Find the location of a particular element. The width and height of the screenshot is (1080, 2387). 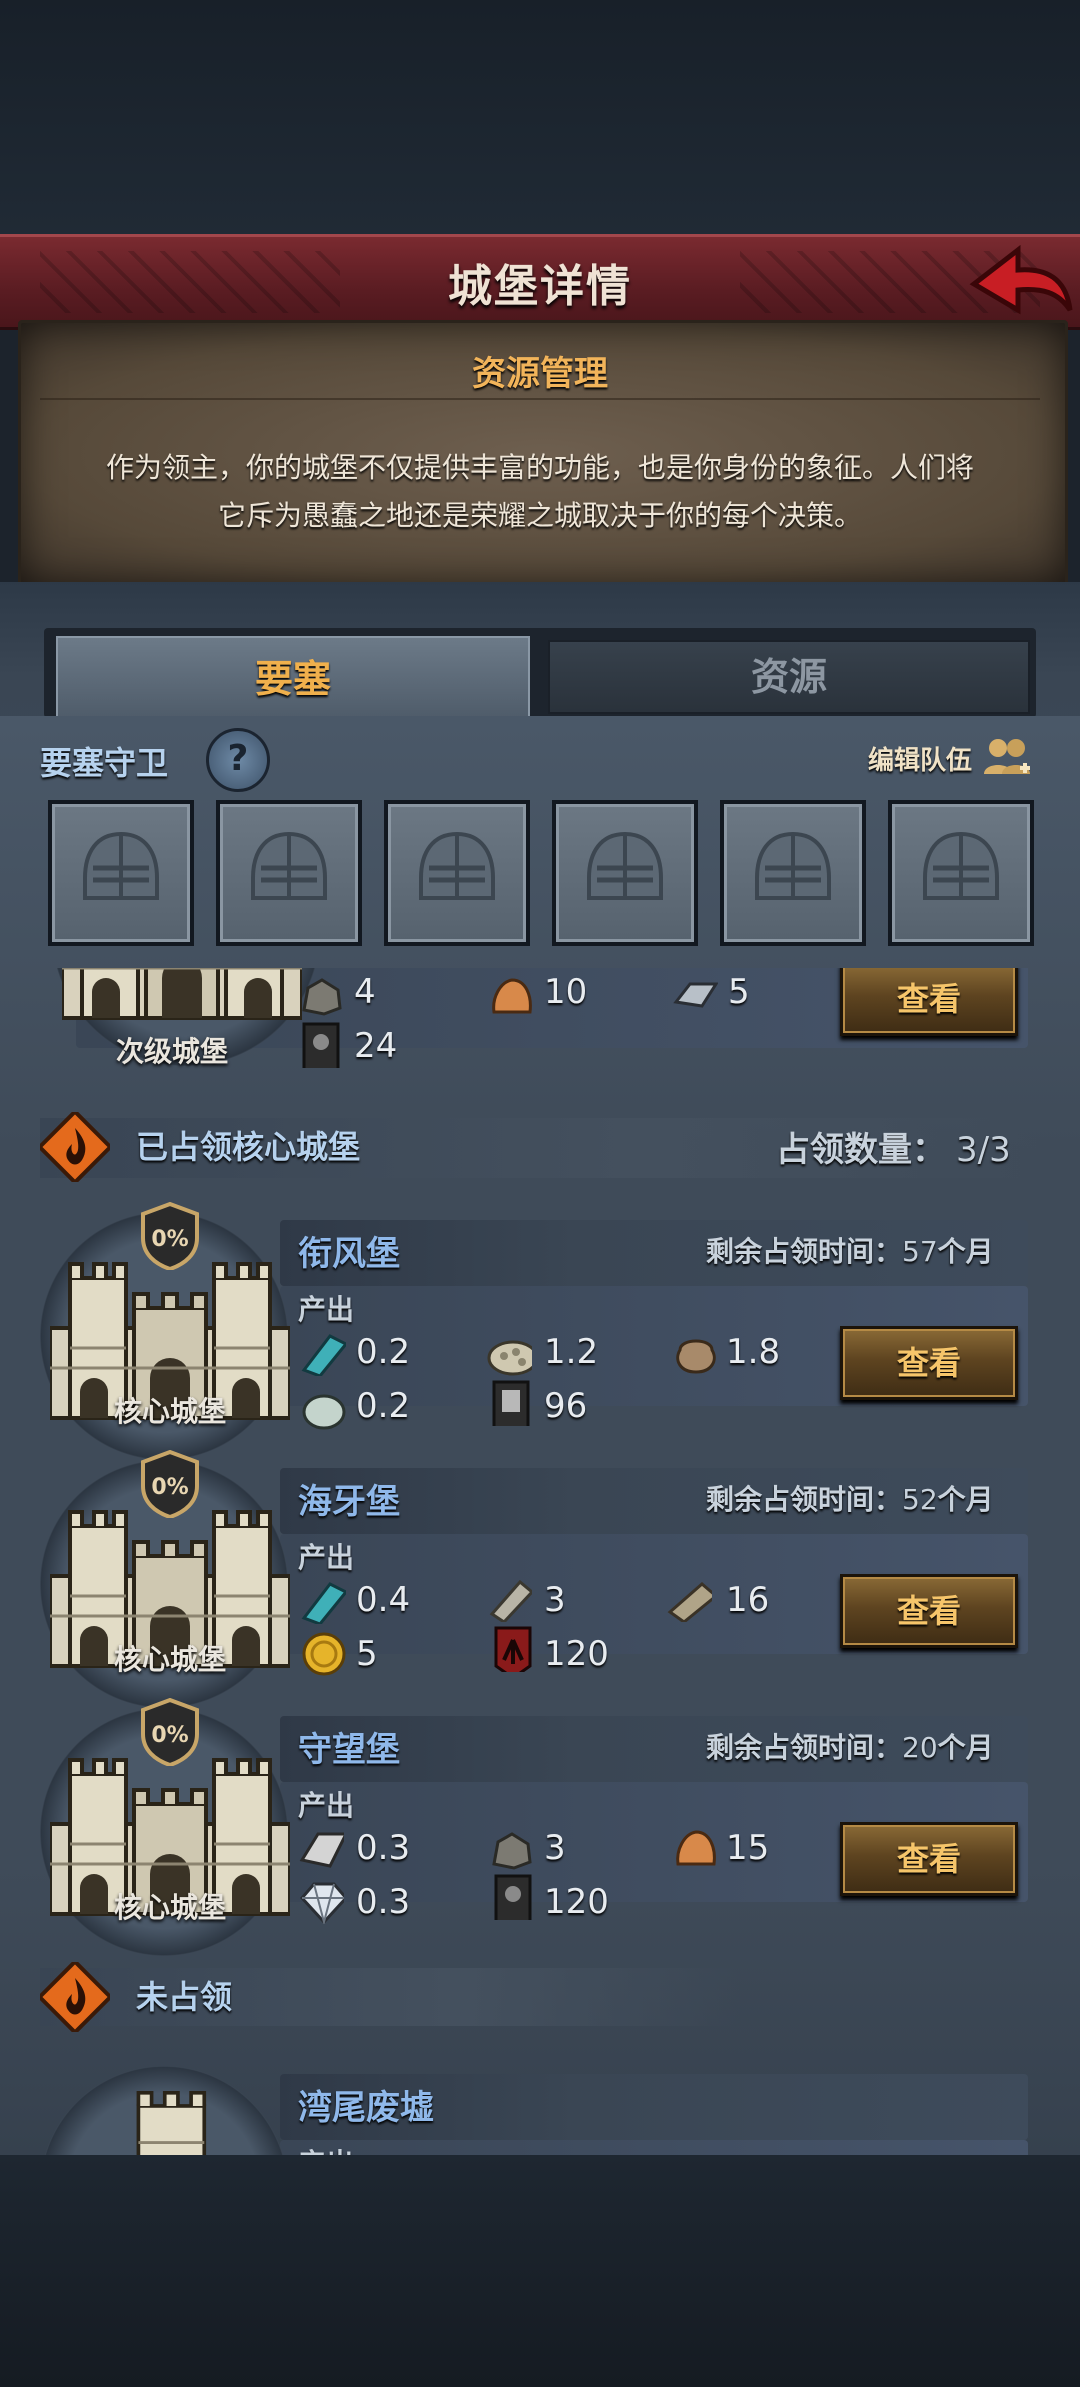

bottom-backdrop is located at coordinates (540, 2271).